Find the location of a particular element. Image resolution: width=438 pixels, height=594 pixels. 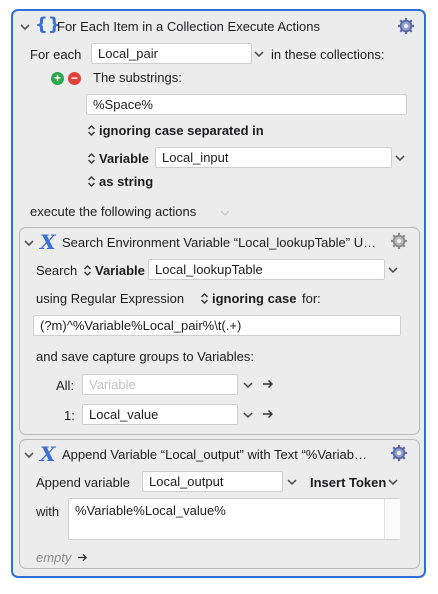

substrings-label: The substrings: is located at coordinates (137, 77).